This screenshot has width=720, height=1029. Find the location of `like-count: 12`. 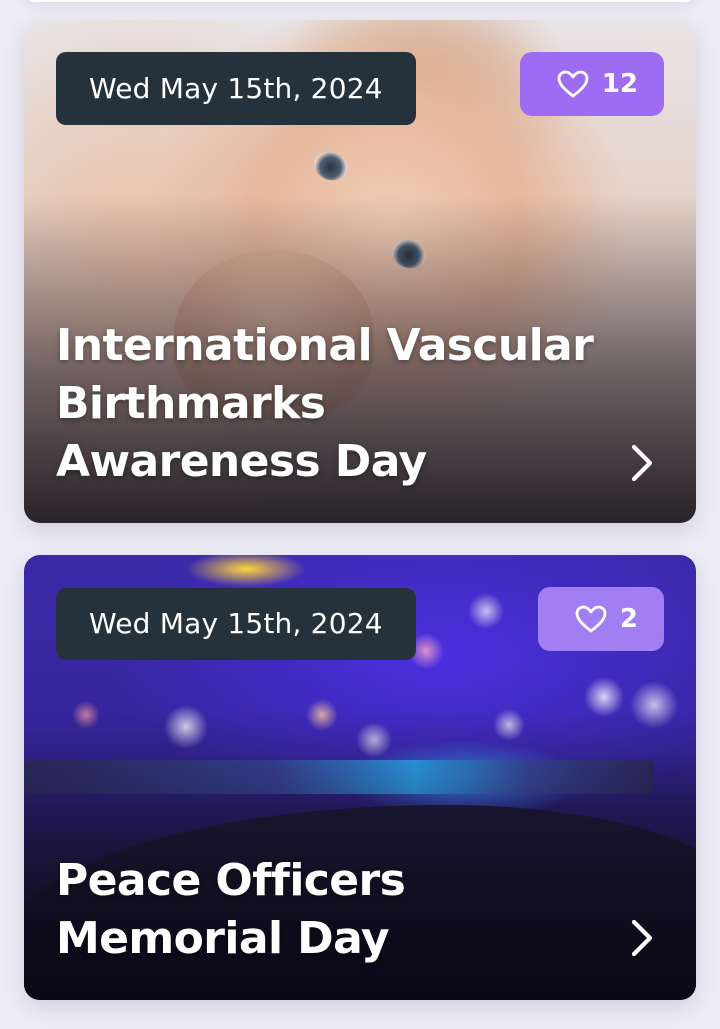

like-count: 12 is located at coordinates (619, 84).